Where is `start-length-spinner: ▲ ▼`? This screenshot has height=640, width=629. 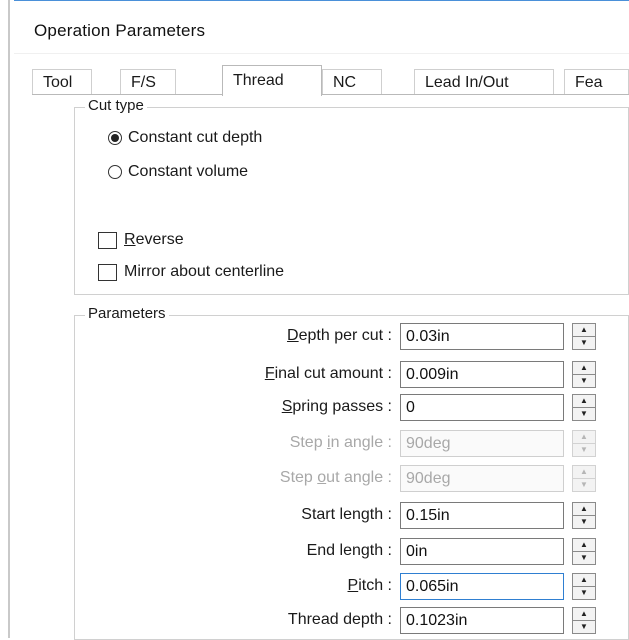
start-length-spinner: ▲ ▼ is located at coordinates (584, 515).